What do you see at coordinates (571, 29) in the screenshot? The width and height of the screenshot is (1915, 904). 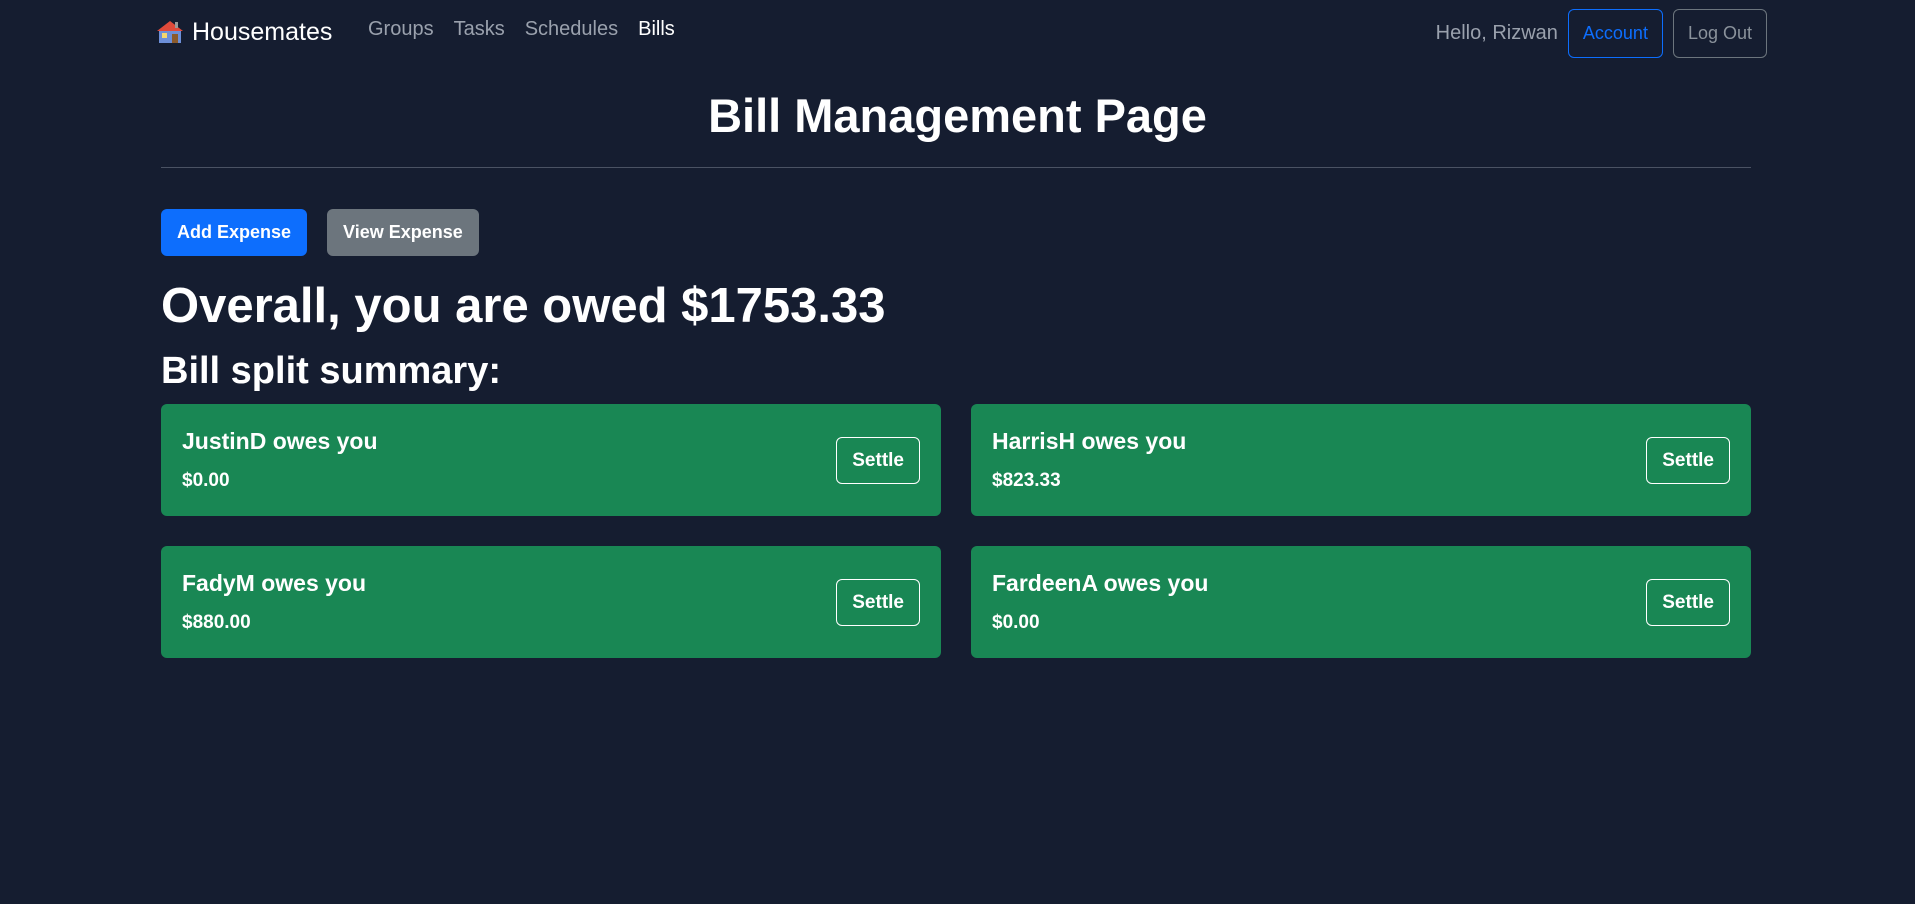 I see `nav-link-schedules: Schedules` at bounding box center [571, 29].